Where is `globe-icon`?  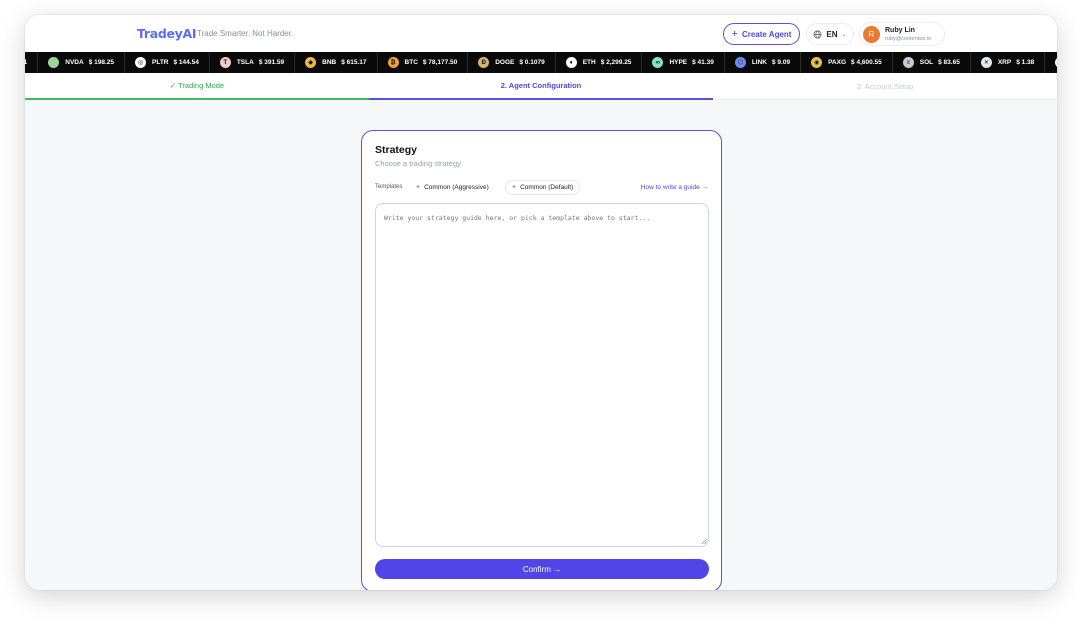
globe-icon is located at coordinates (817, 34).